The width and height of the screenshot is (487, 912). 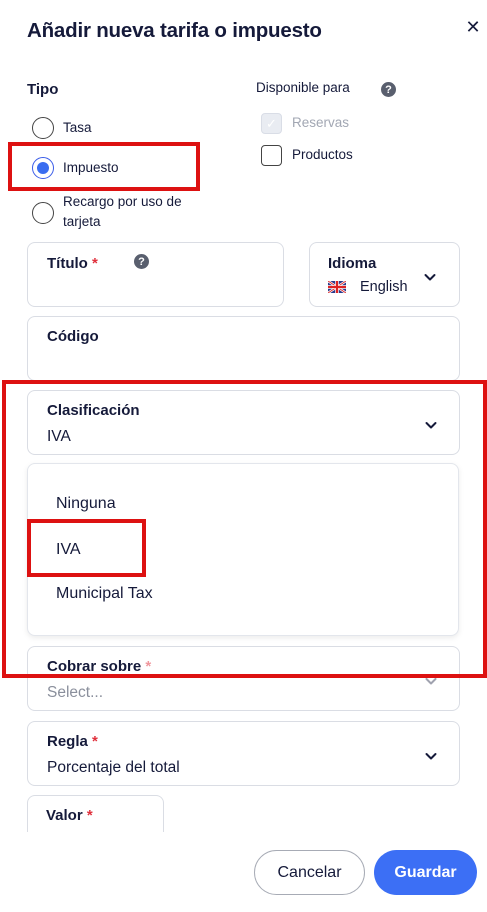 I want to click on regla-select: Regla * Porcentaje del total, so click(x=243, y=753).